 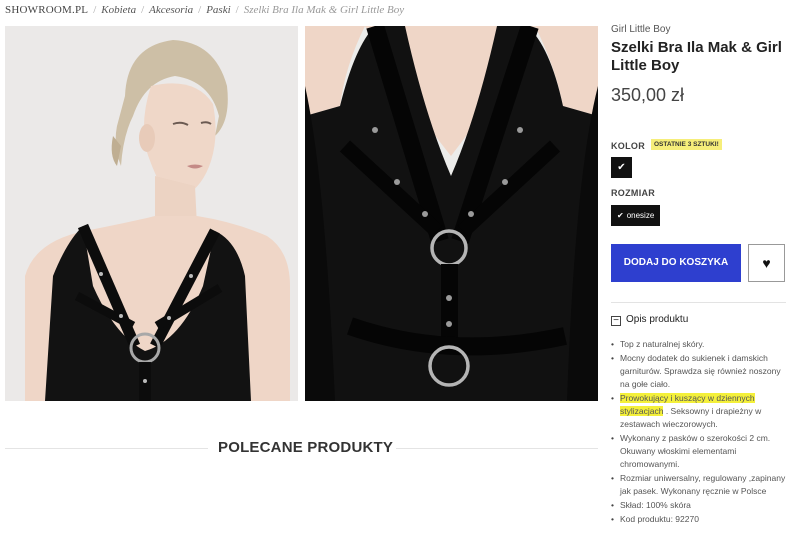 I want to click on breadcrumb-item-kobieta: Kobieta, so click(x=118, y=10).